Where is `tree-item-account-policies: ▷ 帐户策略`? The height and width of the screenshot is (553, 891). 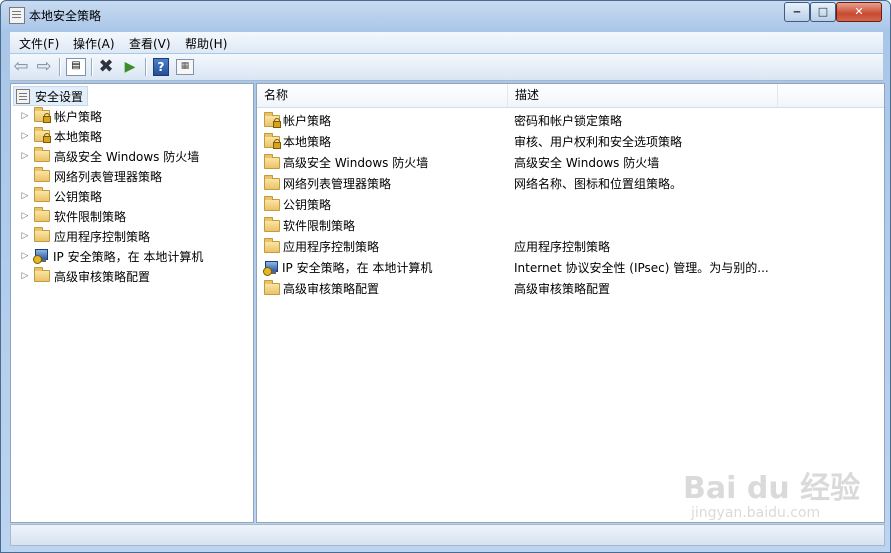 tree-item-account-policies: ▷ 帐户策略 is located at coordinates (56, 116).